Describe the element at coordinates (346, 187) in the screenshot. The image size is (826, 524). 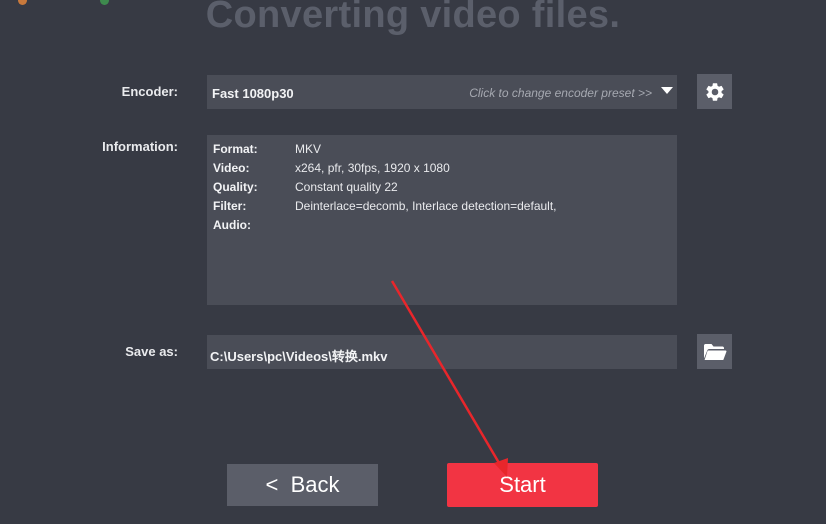
I see `info-value: Constant quality 22` at that location.